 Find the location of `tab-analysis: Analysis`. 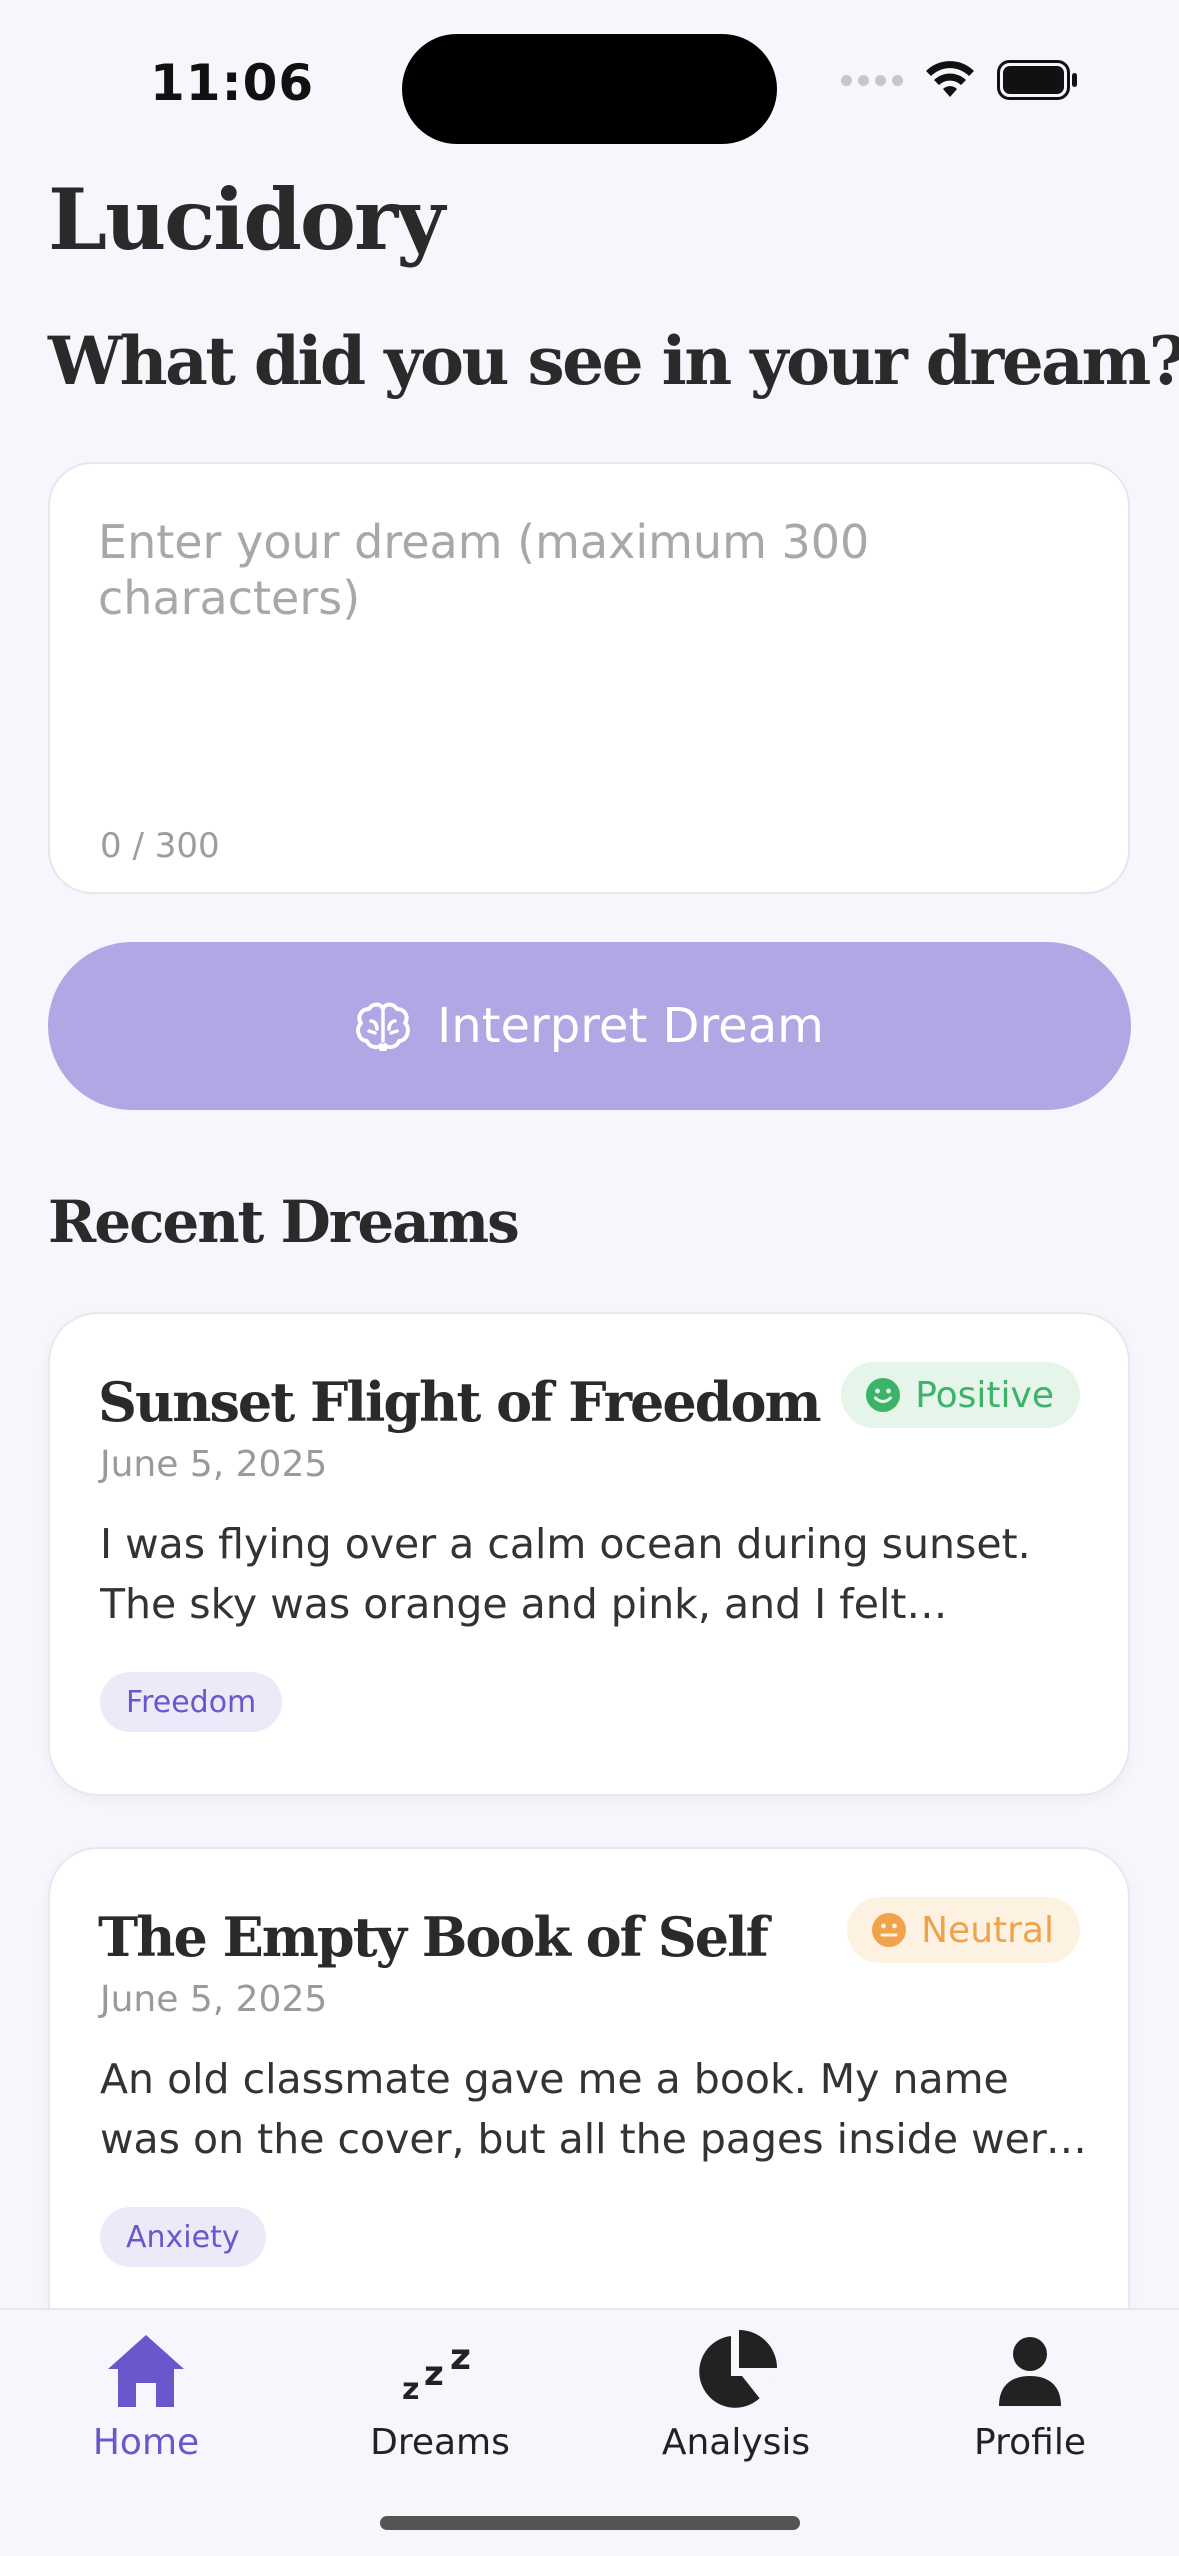

tab-analysis: Analysis is located at coordinates (736, 2401).